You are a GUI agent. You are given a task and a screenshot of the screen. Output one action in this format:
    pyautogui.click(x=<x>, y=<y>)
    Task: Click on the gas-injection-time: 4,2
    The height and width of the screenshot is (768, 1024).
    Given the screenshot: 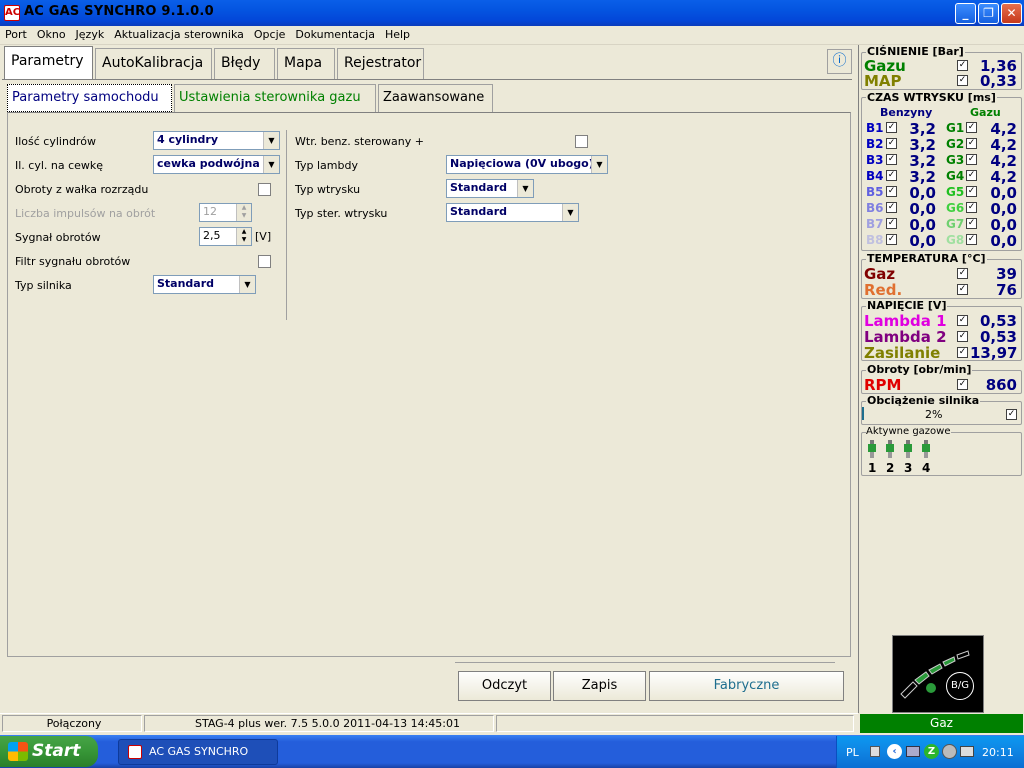 What is the action you would take?
    pyautogui.click(x=1003, y=177)
    